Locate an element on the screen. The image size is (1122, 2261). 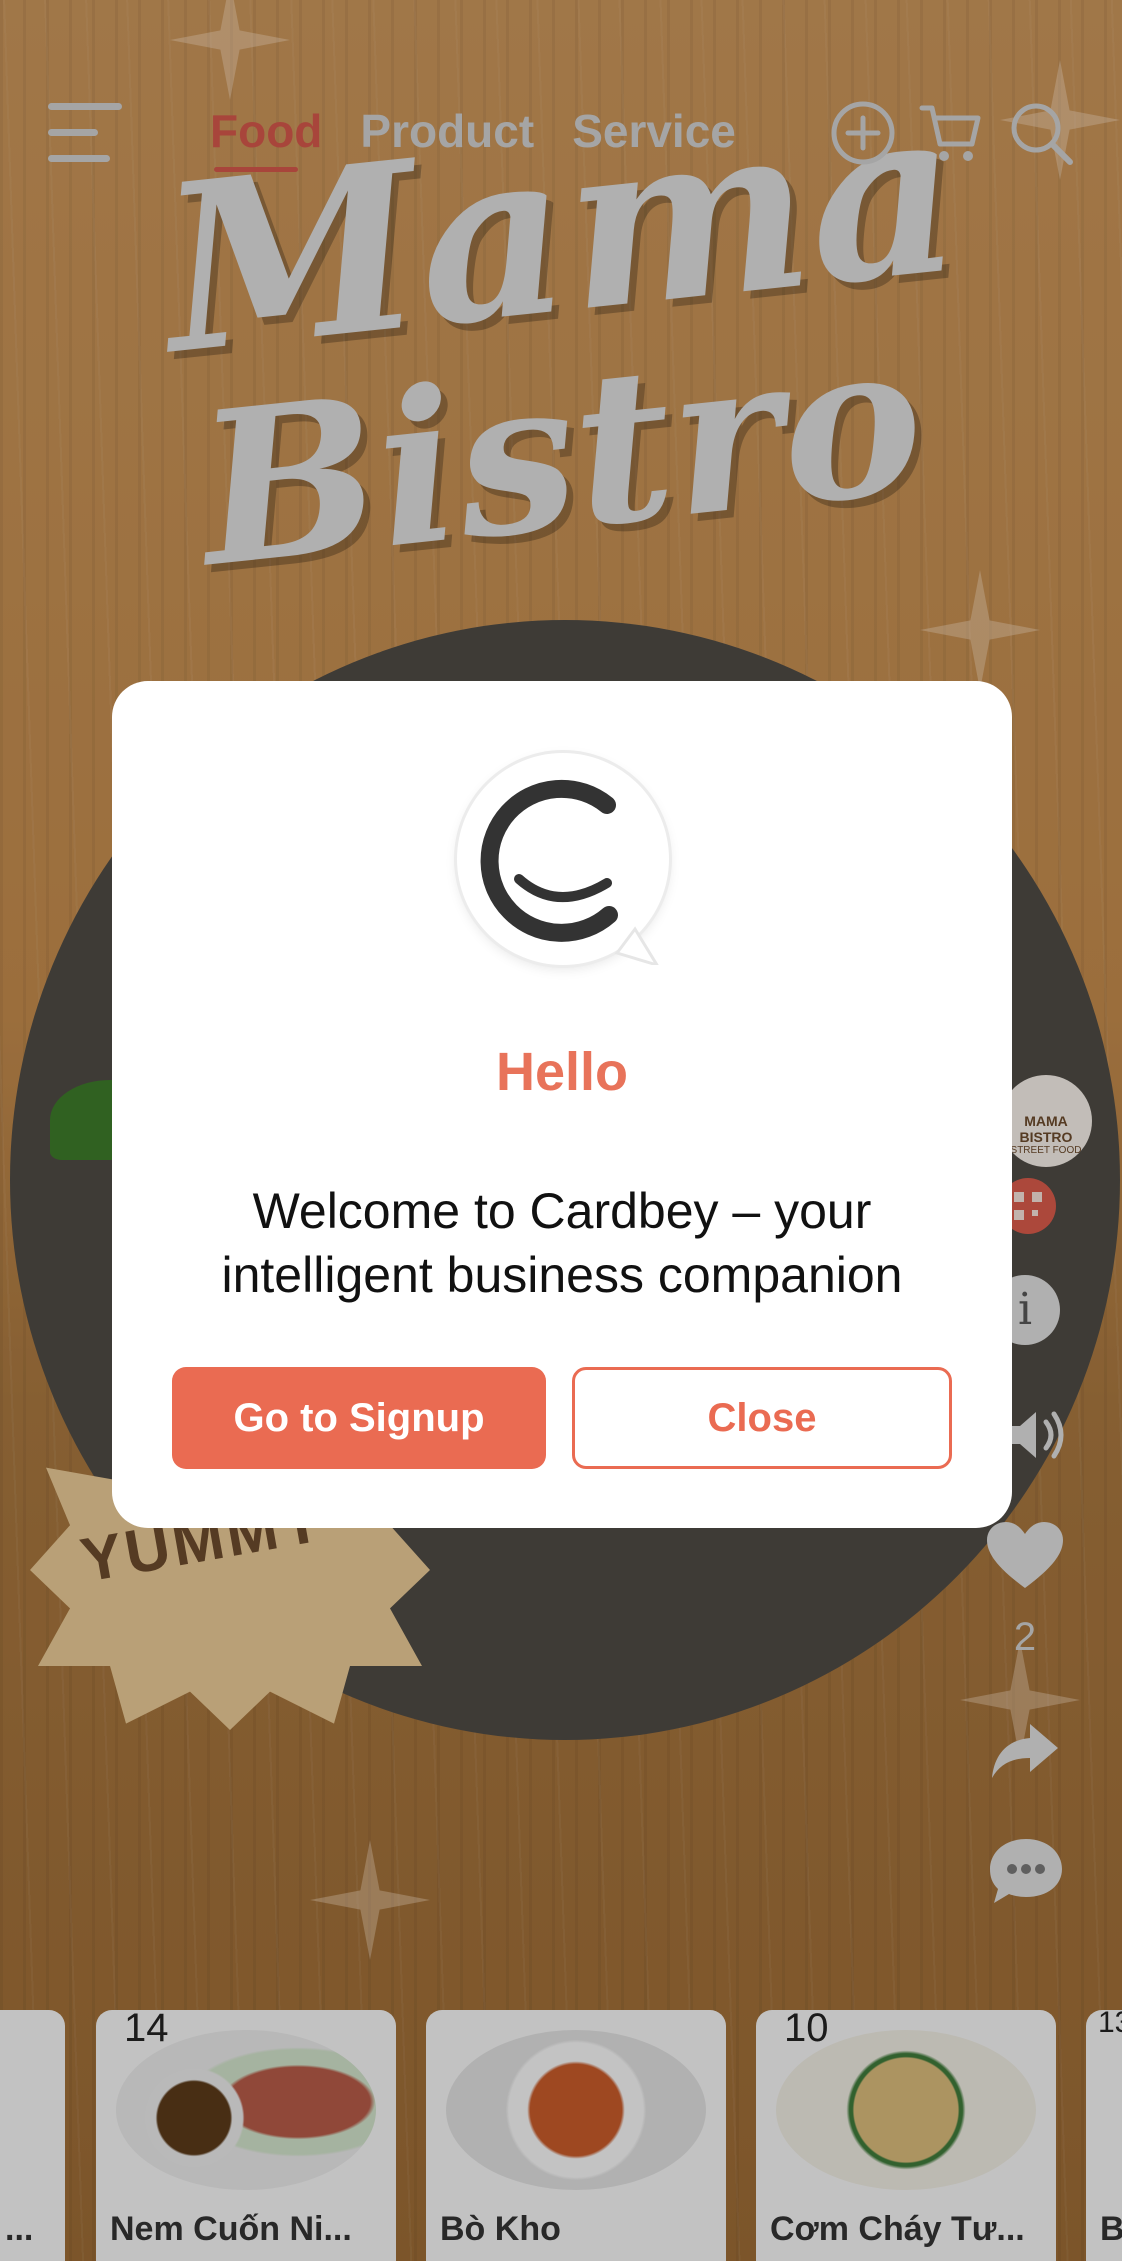
cardbey-logo-icon is located at coordinates (569, 872).